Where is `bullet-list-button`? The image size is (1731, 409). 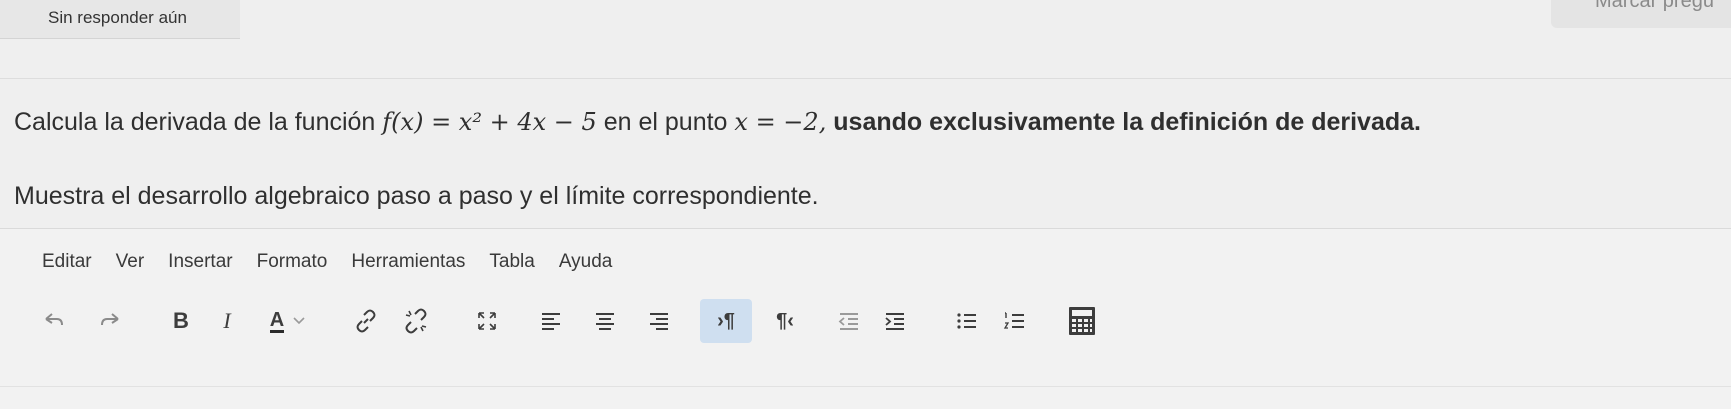
bullet-list-button is located at coordinates (967, 321).